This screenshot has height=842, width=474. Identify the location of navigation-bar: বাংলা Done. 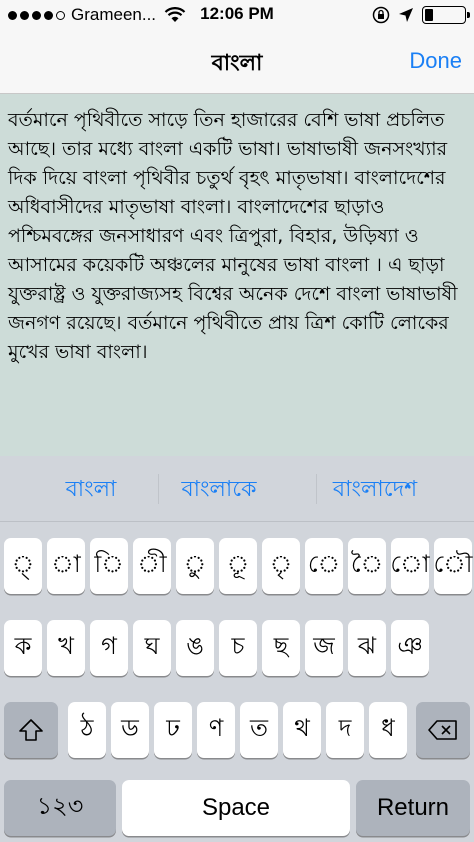
(237, 62).